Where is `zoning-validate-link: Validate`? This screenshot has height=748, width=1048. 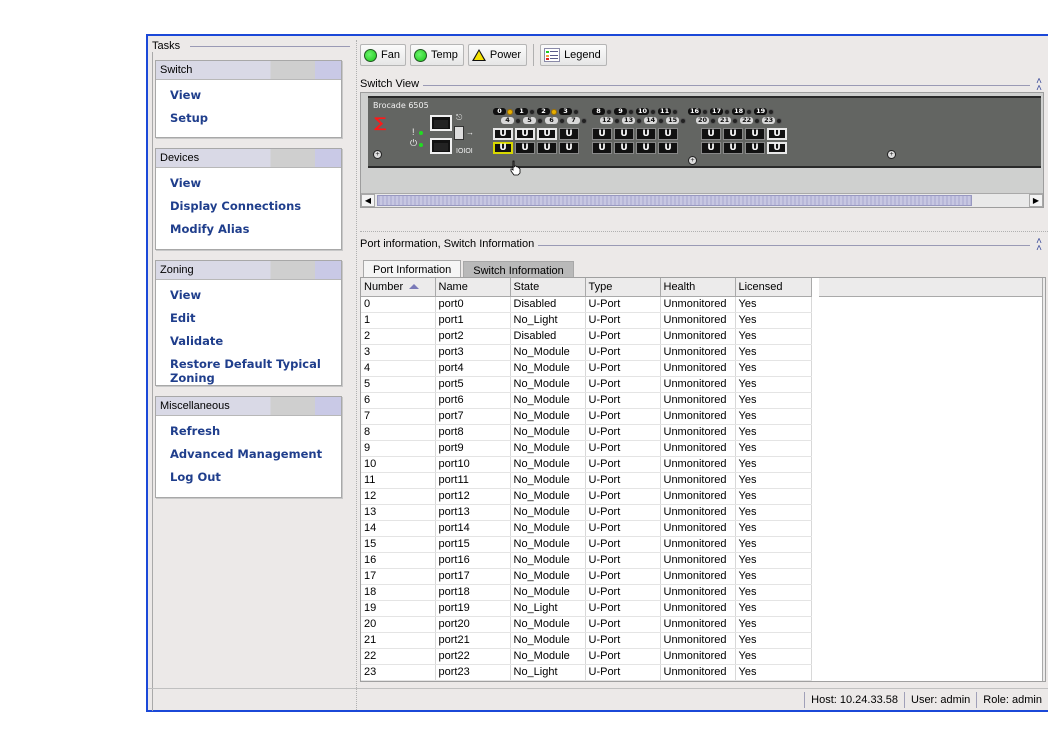
zoning-validate-link: Validate is located at coordinates (255, 345).